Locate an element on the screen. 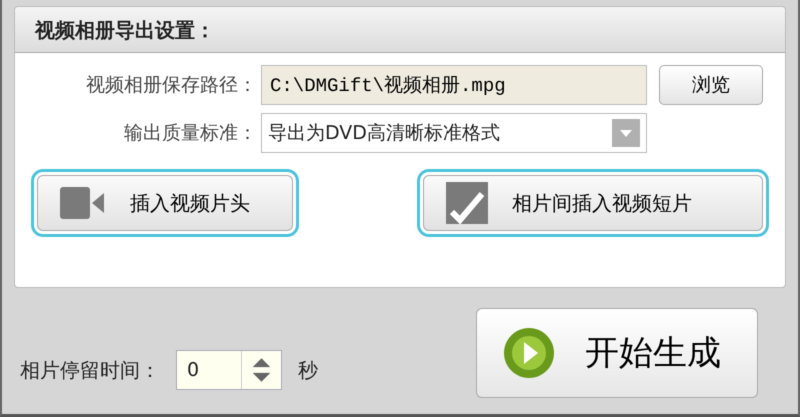 Image resolution: width=800 pixels, height=417 pixels. start-button: 开始生成 is located at coordinates (617, 353).